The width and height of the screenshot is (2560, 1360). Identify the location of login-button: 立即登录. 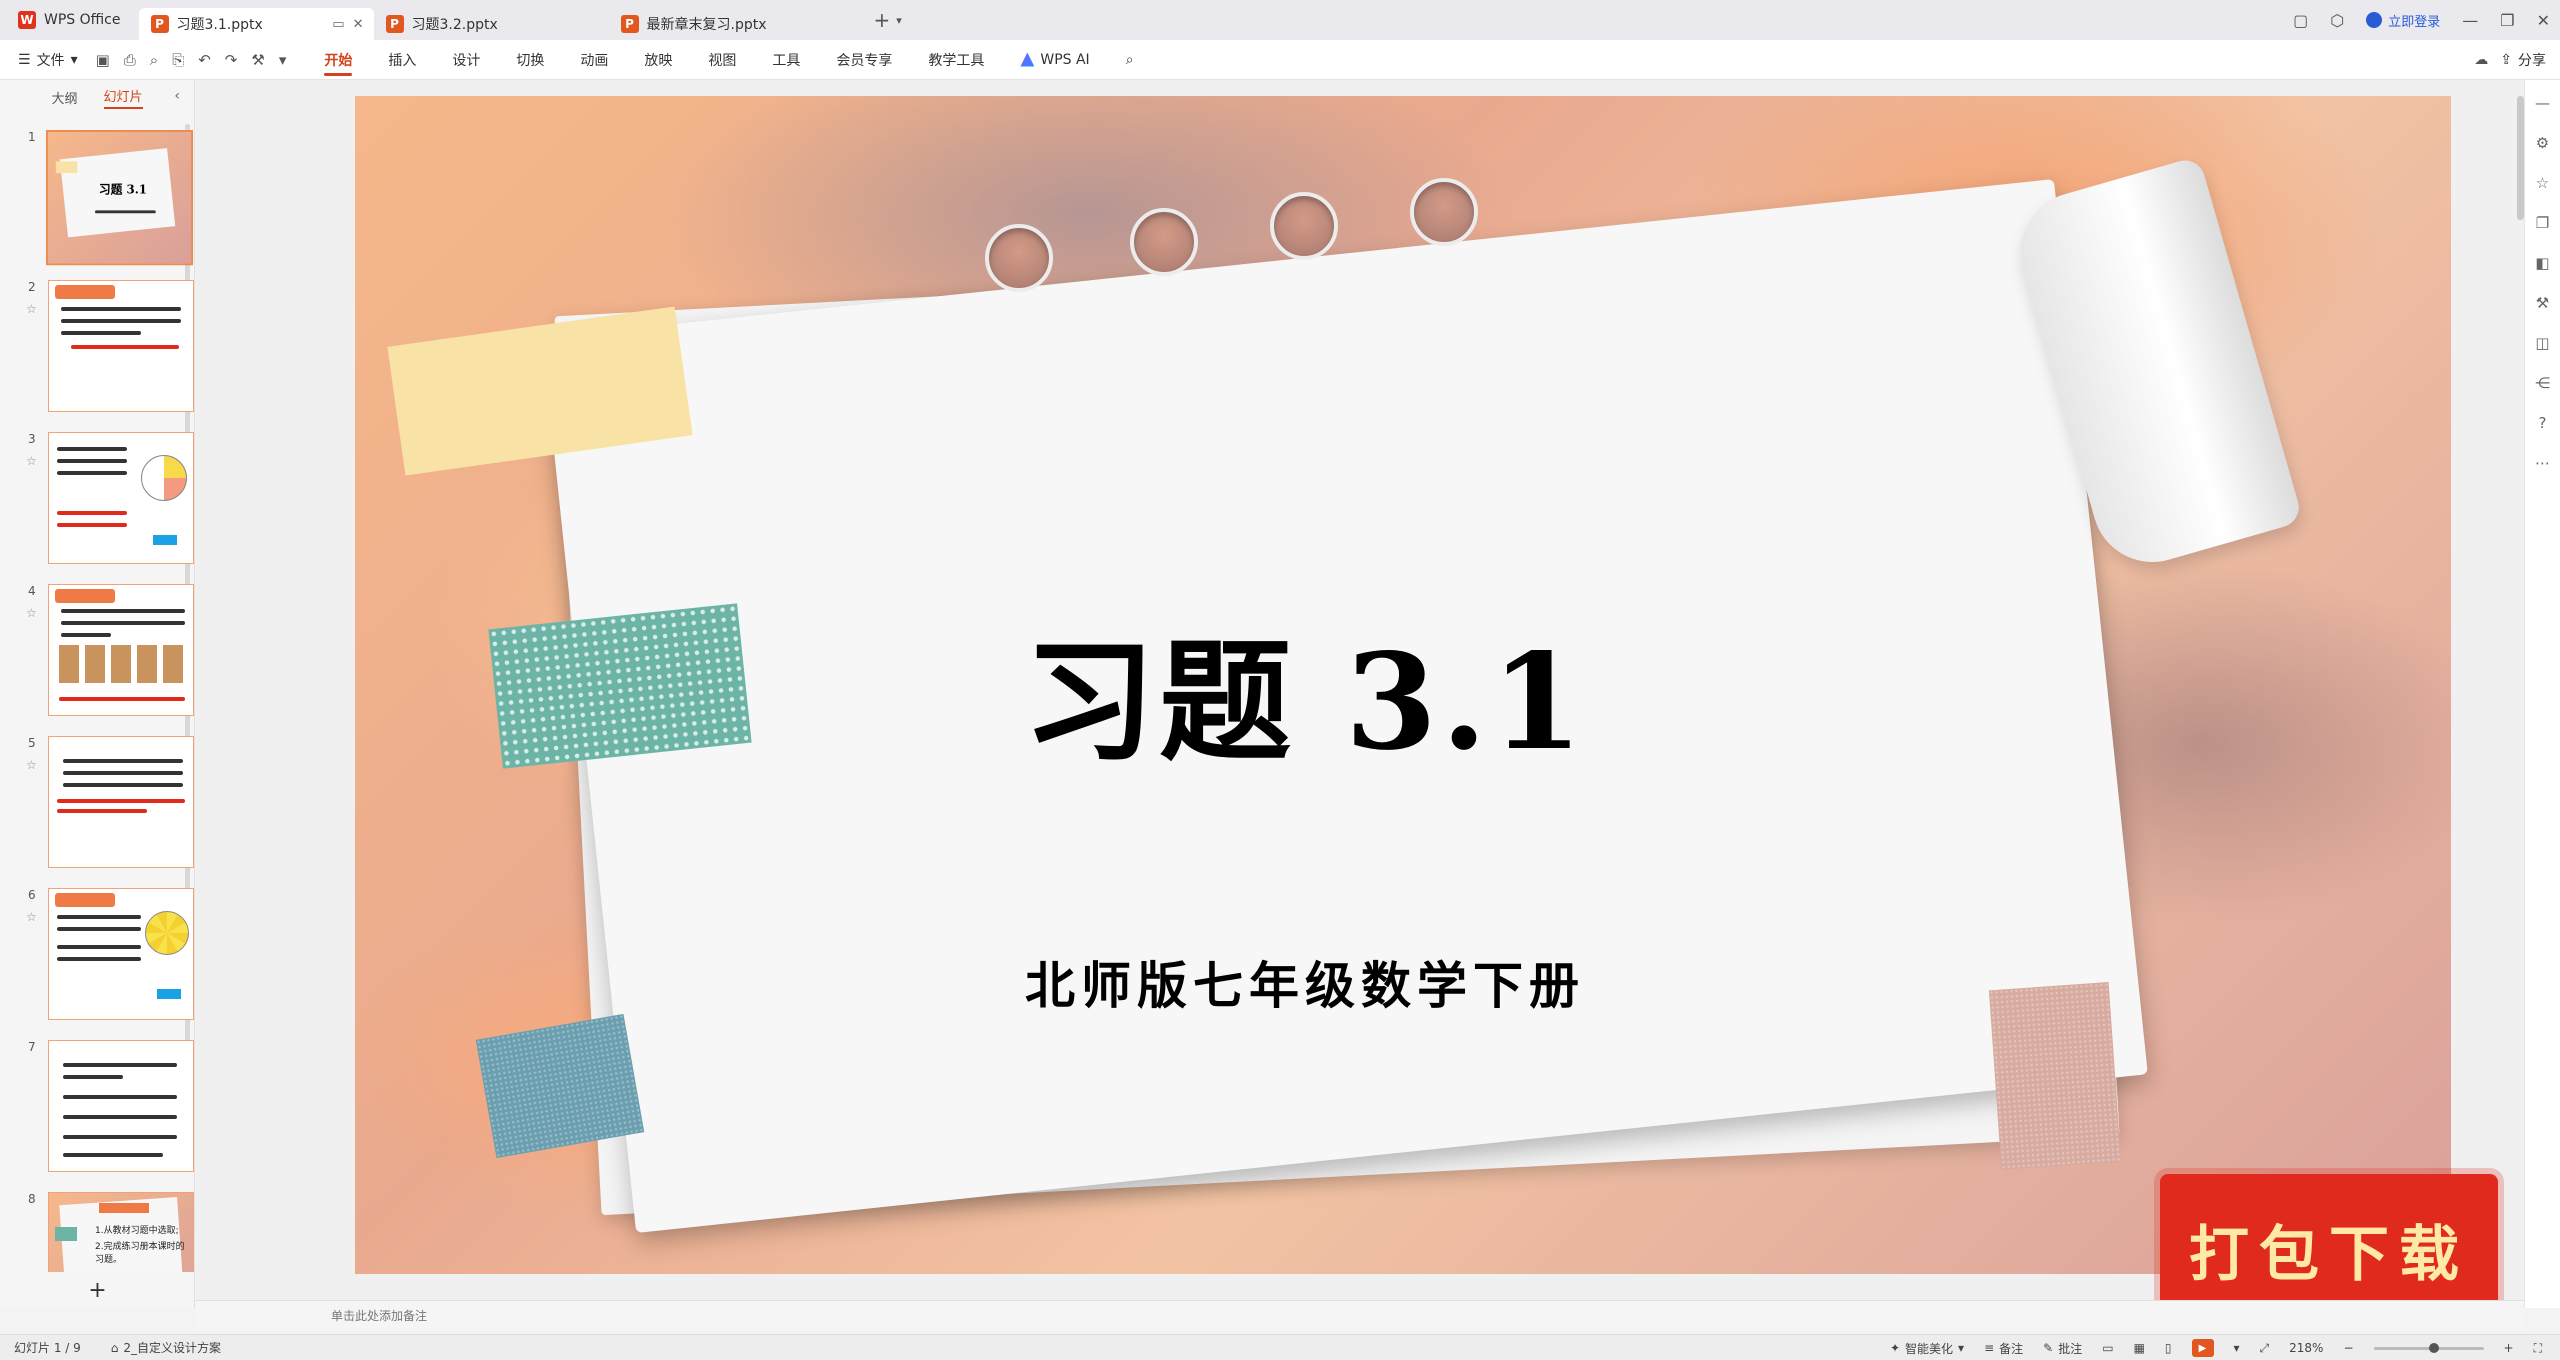
(2403, 20).